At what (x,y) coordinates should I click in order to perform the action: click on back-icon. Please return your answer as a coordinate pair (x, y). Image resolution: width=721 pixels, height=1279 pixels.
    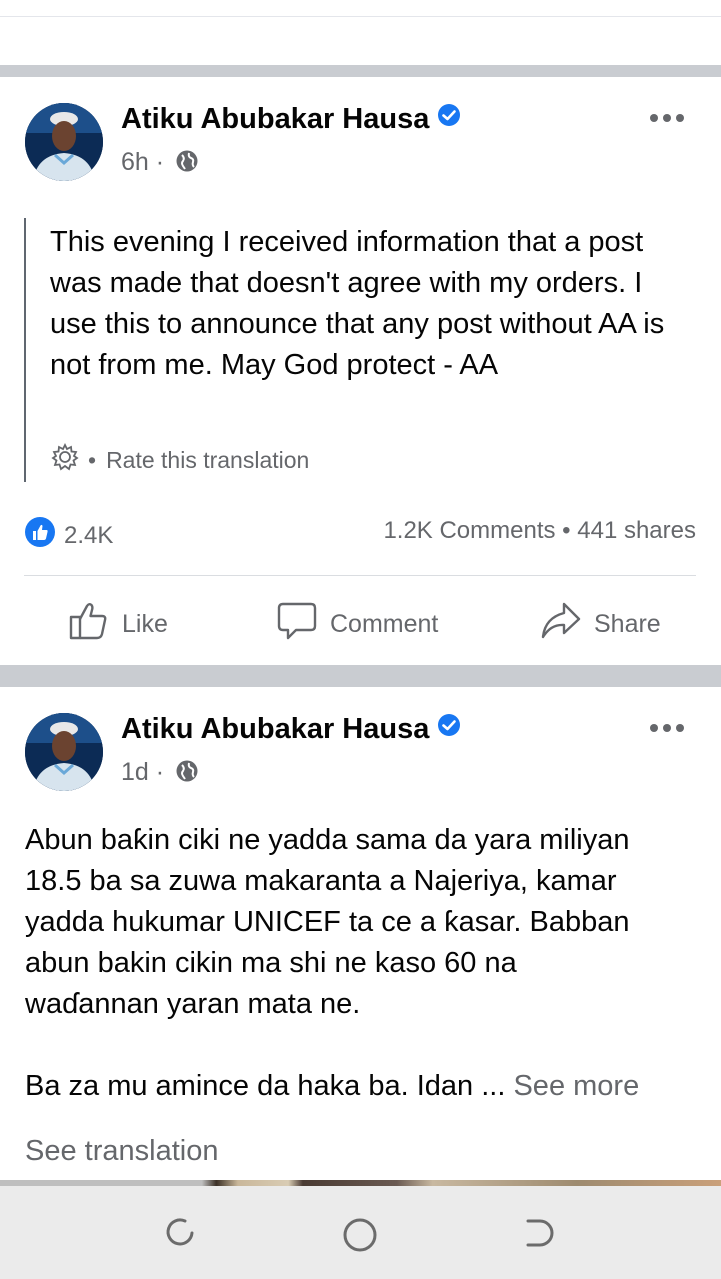
    Looking at the image, I should click on (539, 1235).